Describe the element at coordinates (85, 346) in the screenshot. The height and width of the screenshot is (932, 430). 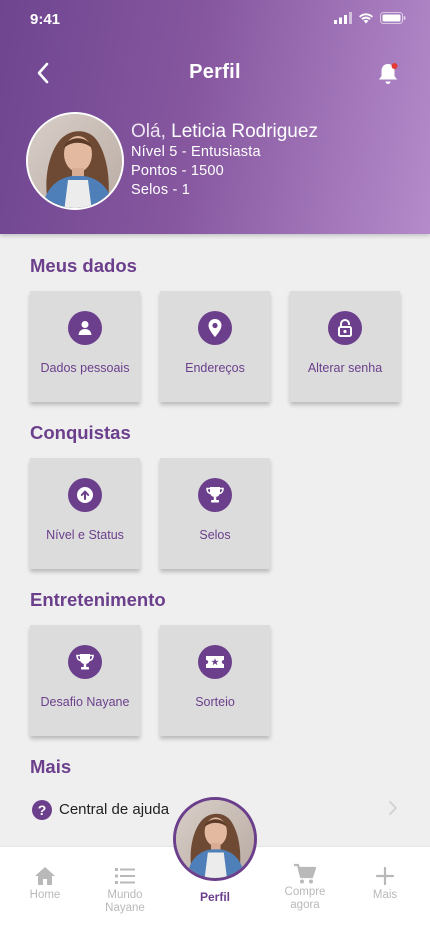
I see `card-dados-pessoais: Dados pessoais` at that location.